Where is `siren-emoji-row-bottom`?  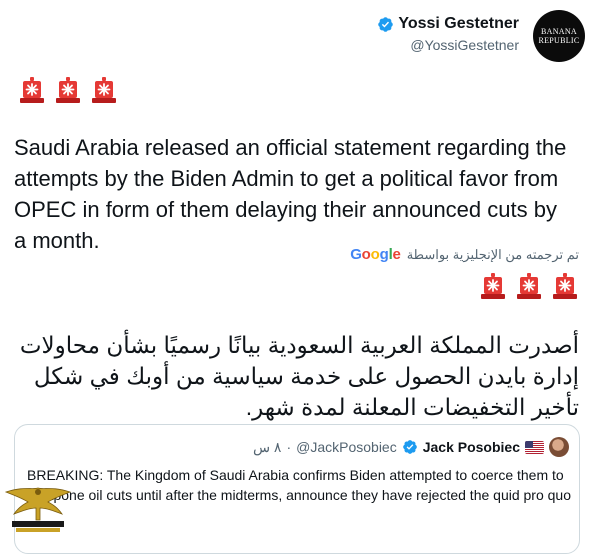 siren-emoji-row-bottom is located at coordinates (529, 286).